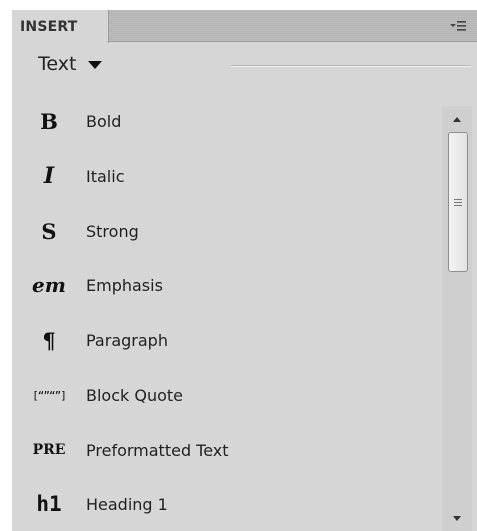 Image resolution: width=477 pixels, height=531 pixels. Describe the element at coordinates (227, 504) in the screenshot. I see `list-item-heading-1: h1 Heading 1` at that location.